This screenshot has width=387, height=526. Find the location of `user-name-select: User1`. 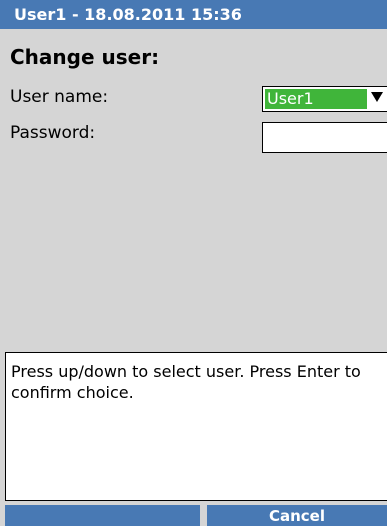

user-name-select: User1 is located at coordinates (324, 99).